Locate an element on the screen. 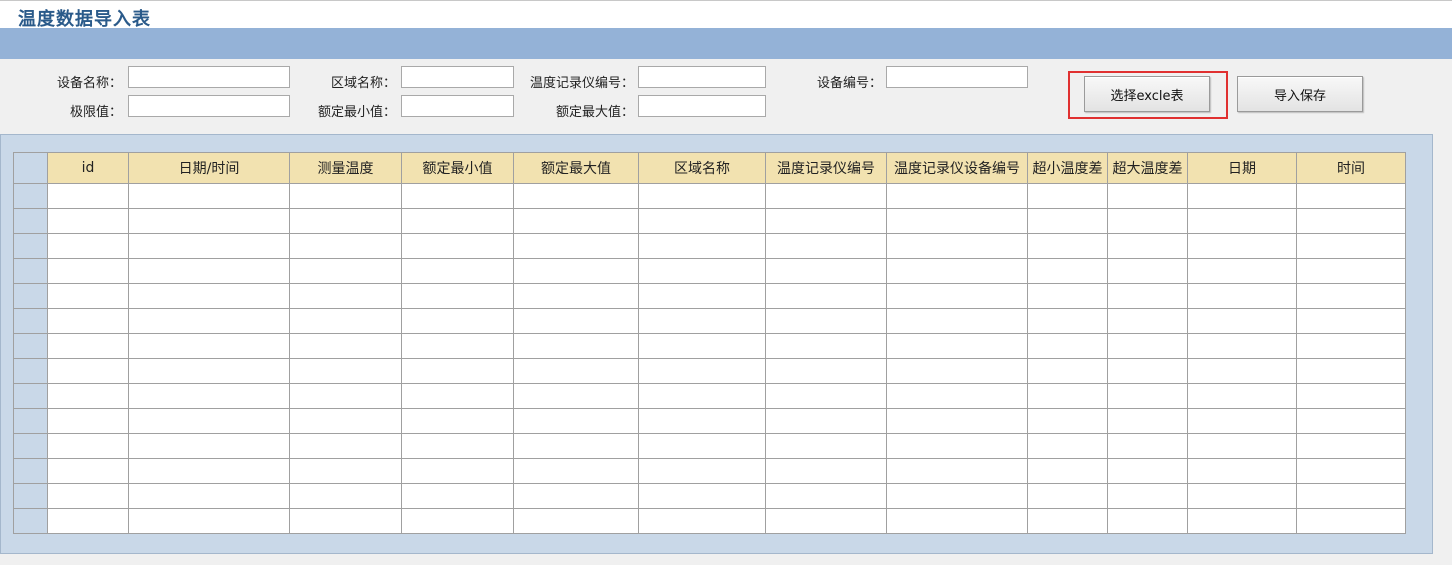 The width and height of the screenshot is (1452, 565). column-header: 日期/时间 is located at coordinates (209, 168).